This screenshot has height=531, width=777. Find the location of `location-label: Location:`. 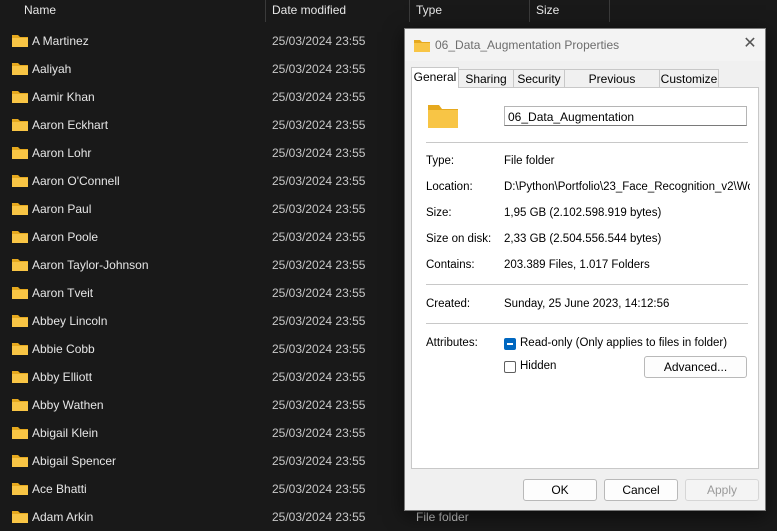

location-label: Location: is located at coordinates (449, 187).